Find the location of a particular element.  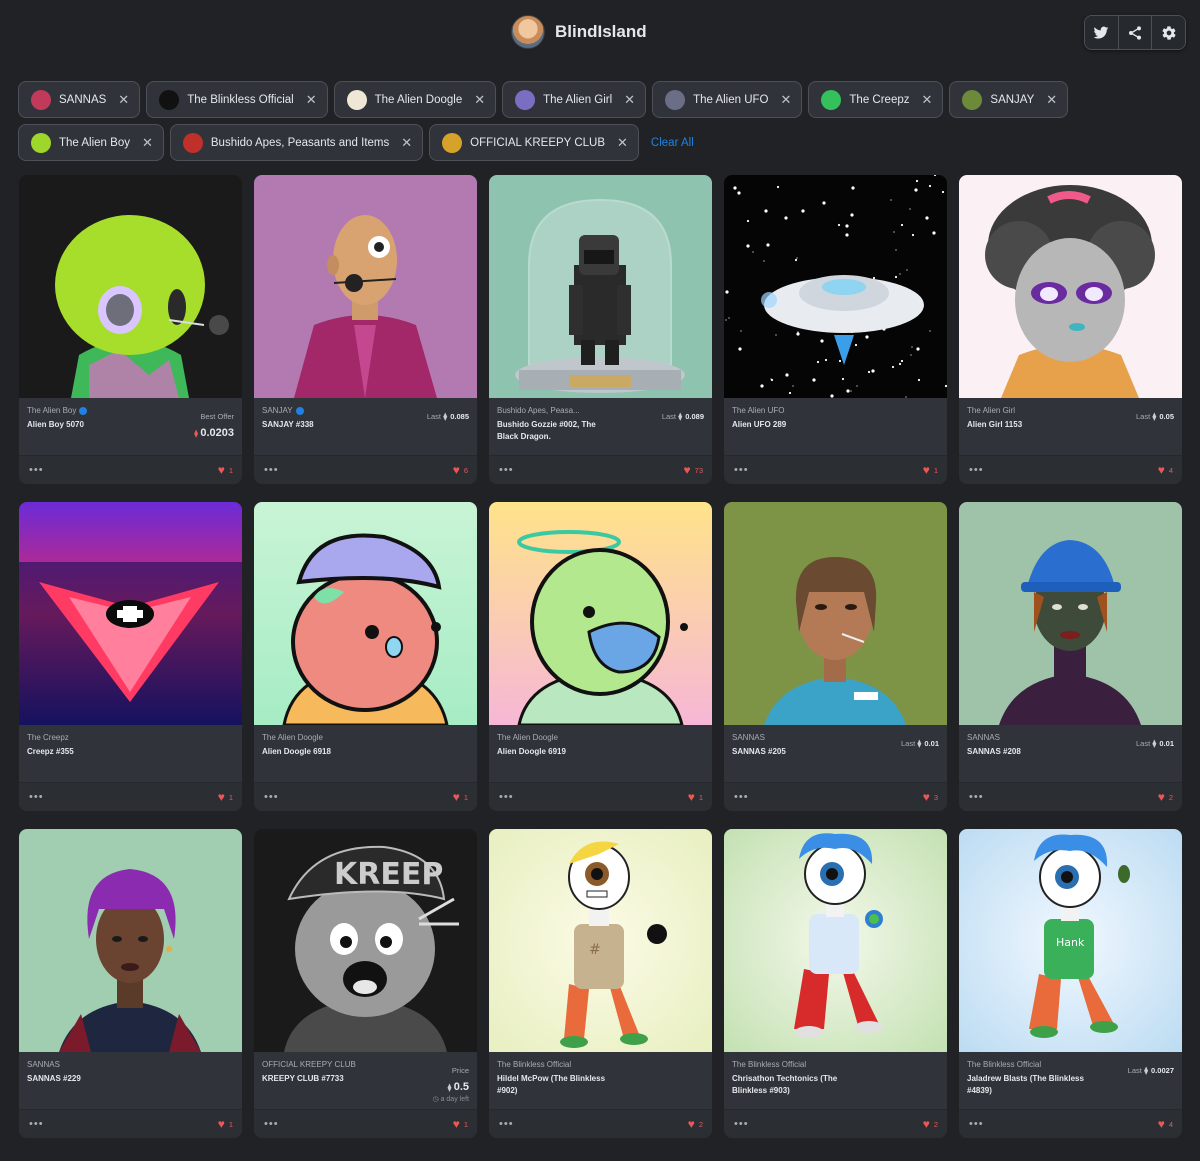

nft-card: The Alien UFO Alien UFO 289 ••• ♥ 1 is located at coordinates (835, 329).